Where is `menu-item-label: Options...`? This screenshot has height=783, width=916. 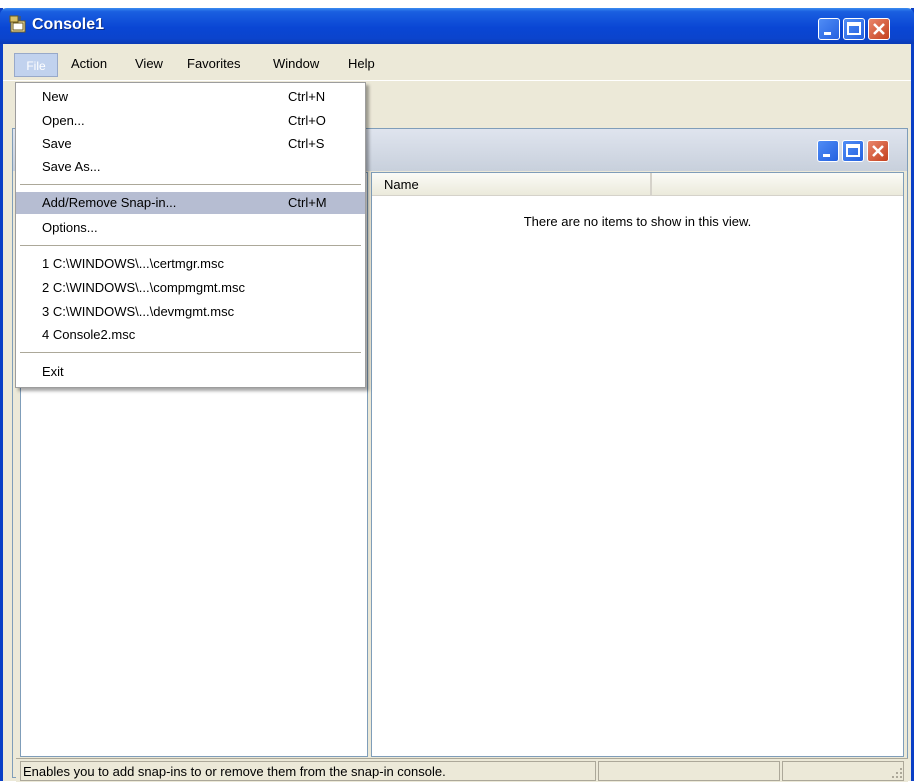
menu-item-label: Options... is located at coordinates (70, 227).